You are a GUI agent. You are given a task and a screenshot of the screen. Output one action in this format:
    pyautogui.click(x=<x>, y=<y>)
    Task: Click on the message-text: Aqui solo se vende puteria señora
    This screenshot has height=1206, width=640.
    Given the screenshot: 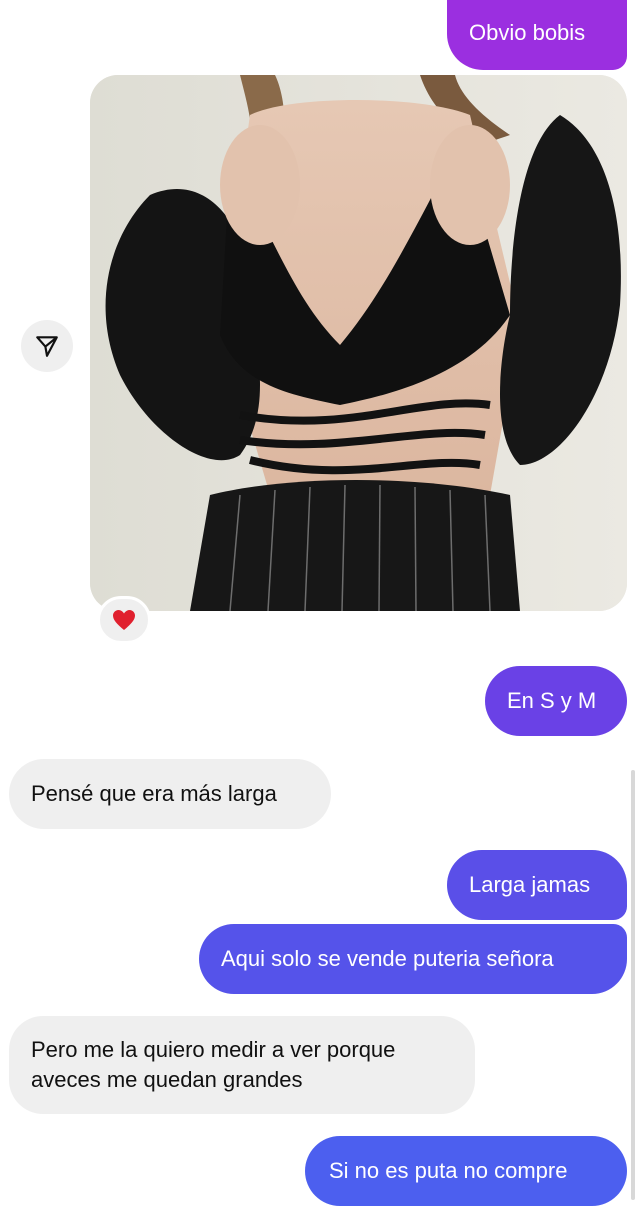 What is the action you would take?
    pyautogui.click(x=387, y=958)
    